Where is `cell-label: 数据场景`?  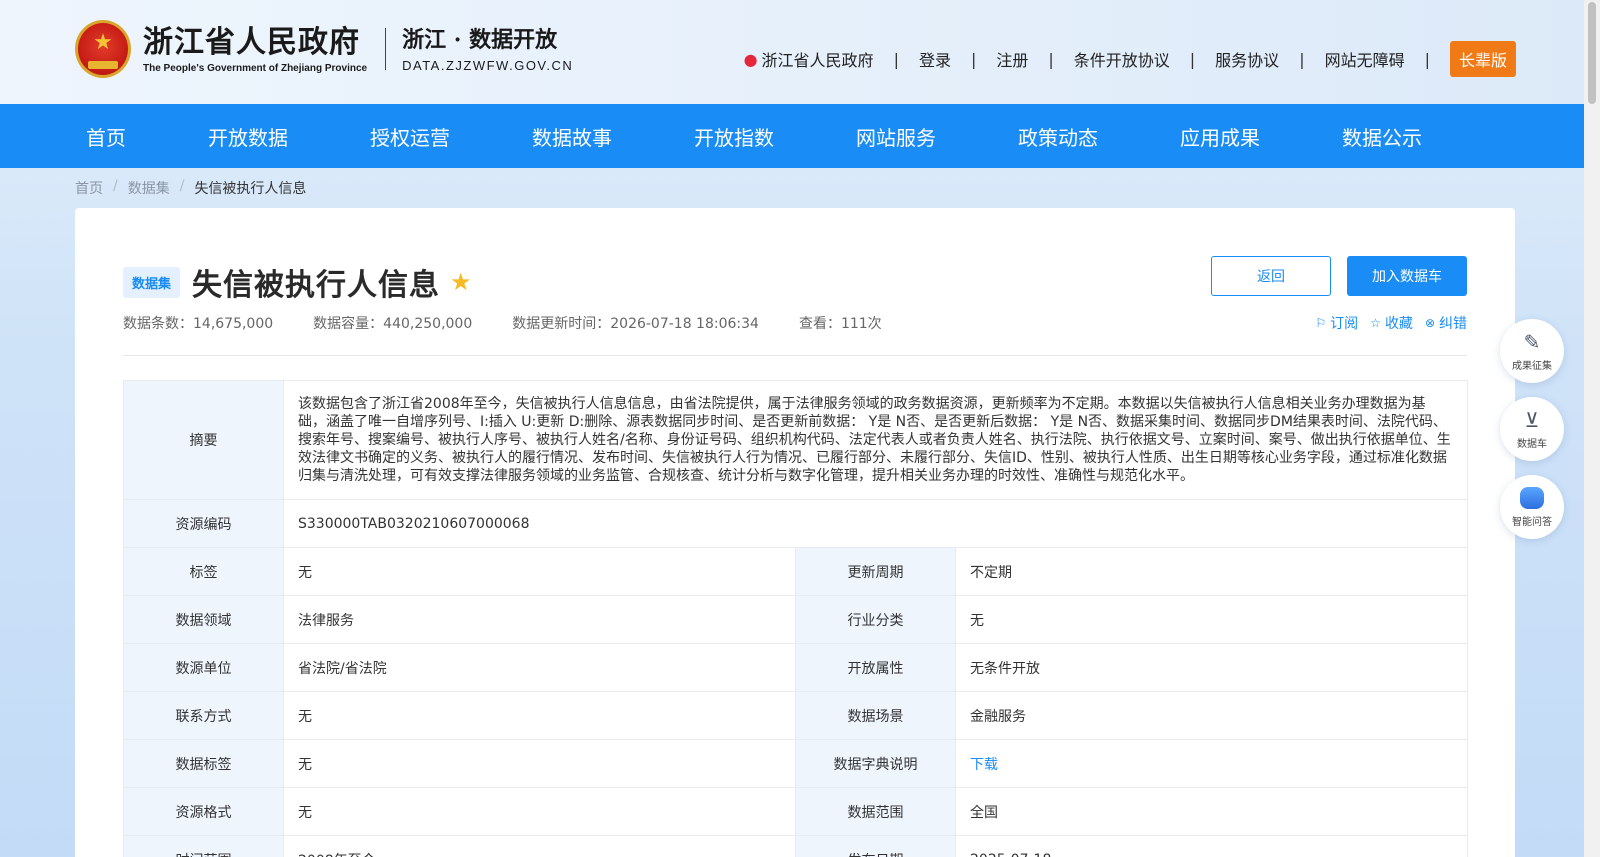 cell-label: 数据场景 is located at coordinates (875, 715).